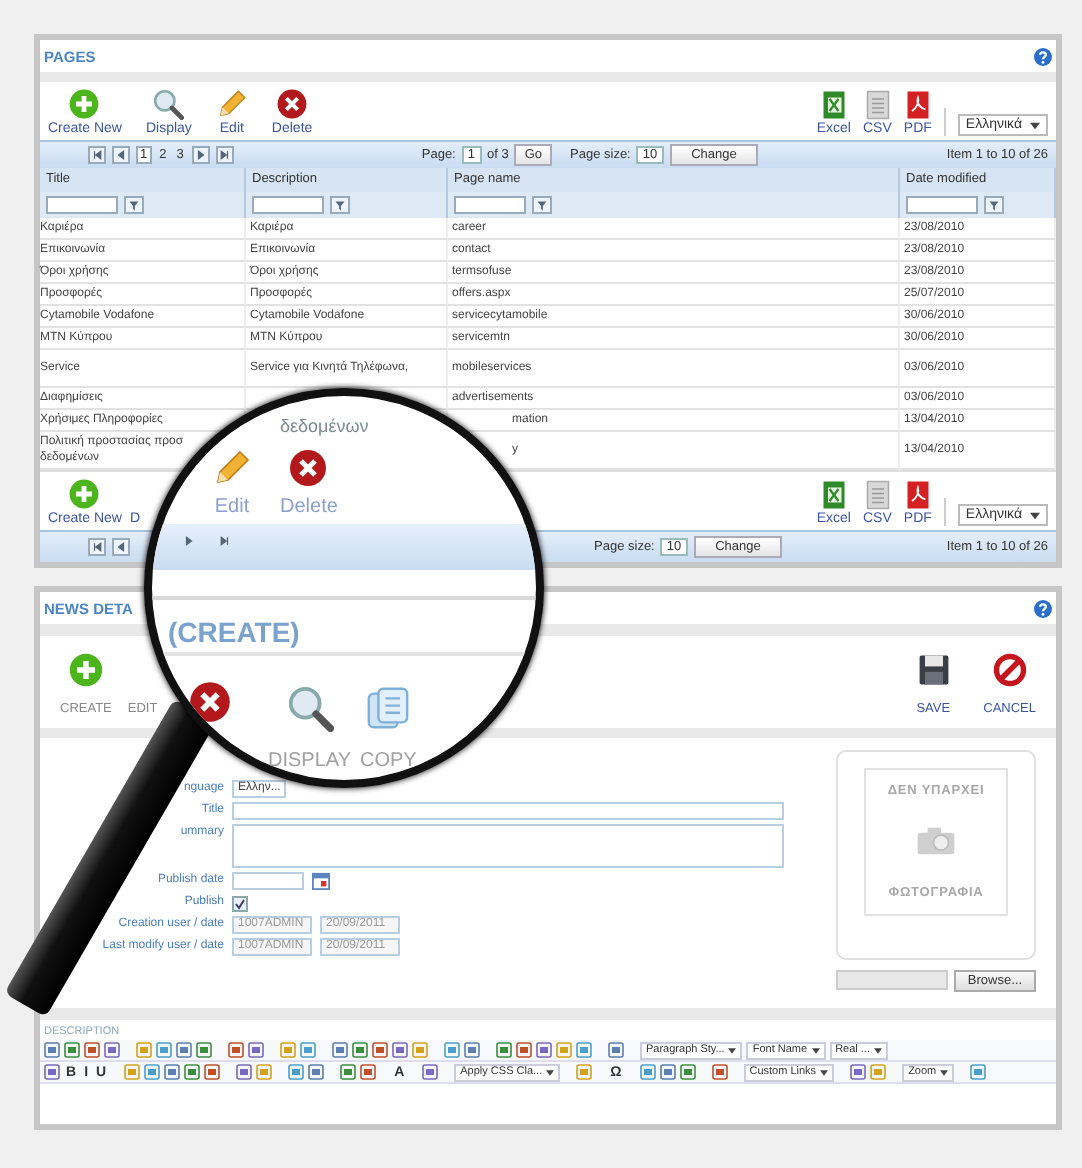  Describe the element at coordinates (508, 846) in the screenshot. I see `summary-field` at that location.